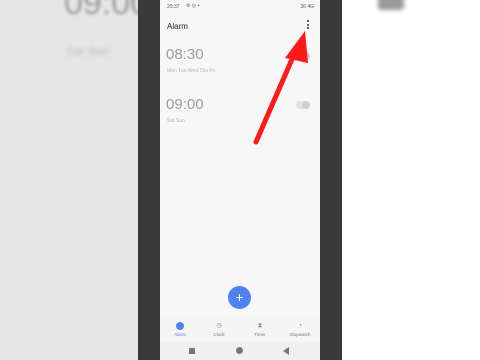  I want to click on tab-stopwatch: ◔ Stopwatch, so click(300, 329).